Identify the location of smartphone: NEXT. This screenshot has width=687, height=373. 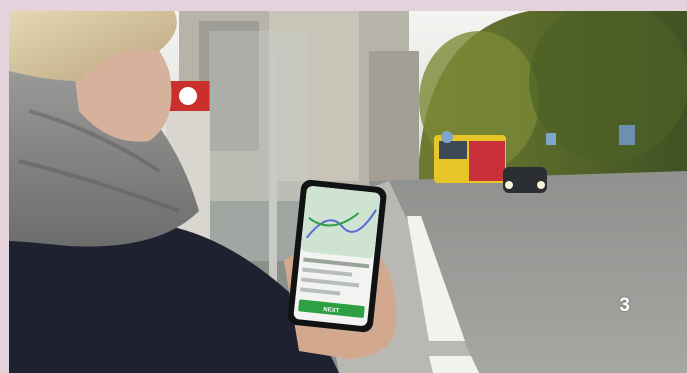
(337, 256).